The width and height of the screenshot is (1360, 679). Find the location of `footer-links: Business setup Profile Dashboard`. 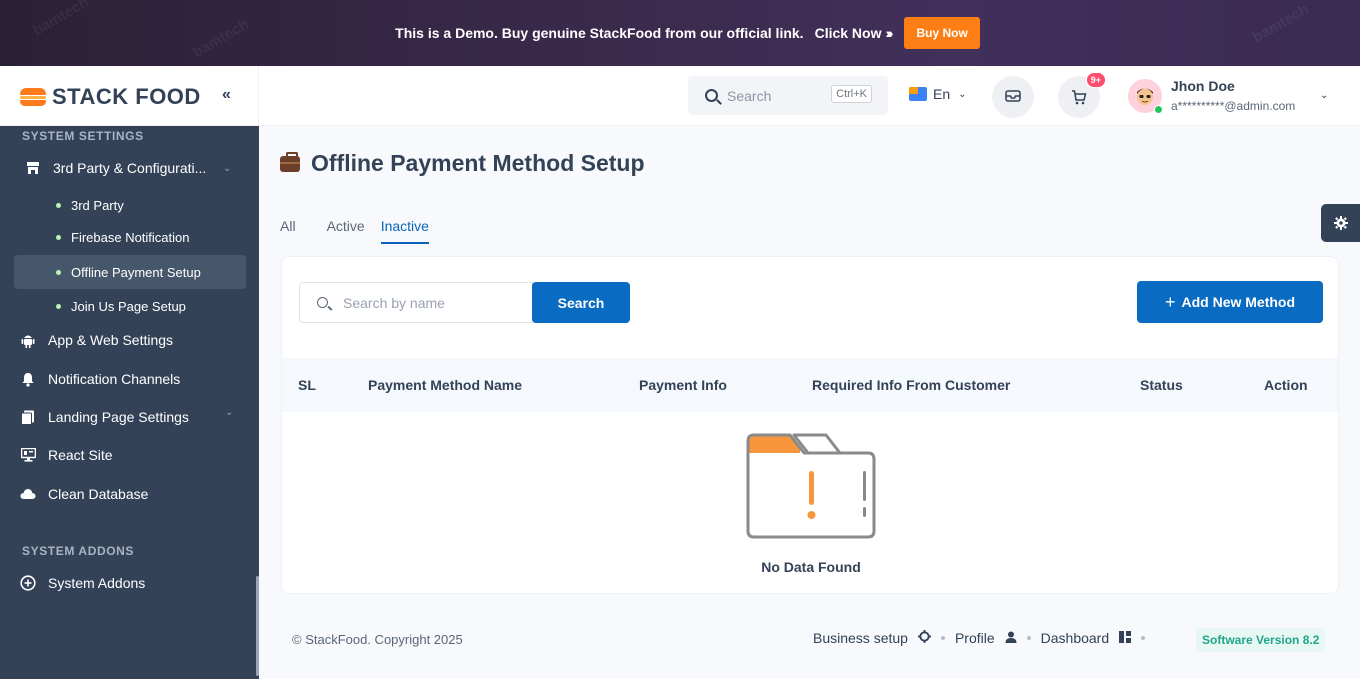

footer-links: Business setup Profile Dashboard is located at coordinates (984, 638).